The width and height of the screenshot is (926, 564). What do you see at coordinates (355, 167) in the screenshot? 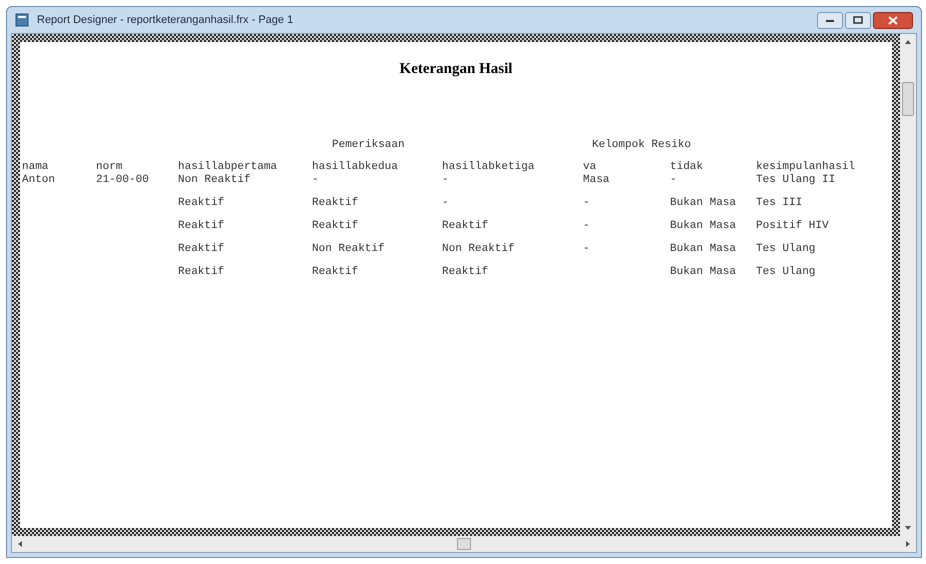
I see `column-header: hasillabkedua` at bounding box center [355, 167].